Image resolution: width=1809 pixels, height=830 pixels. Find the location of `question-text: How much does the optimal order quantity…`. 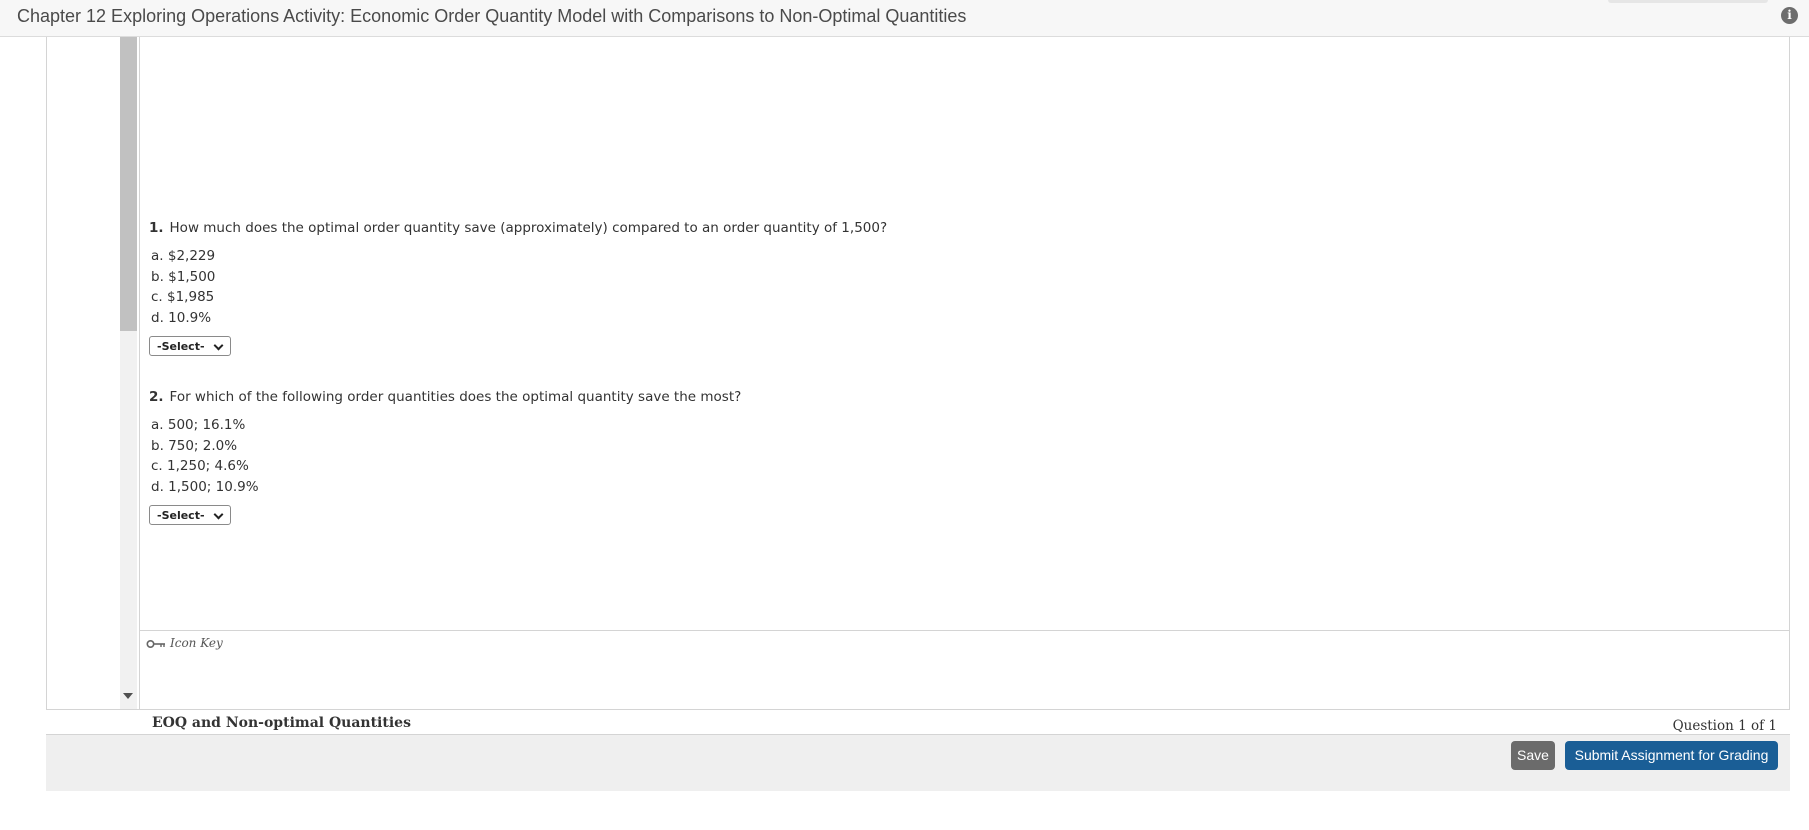

question-text: How much does the optimal order quantity… is located at coordinates (528, 228).